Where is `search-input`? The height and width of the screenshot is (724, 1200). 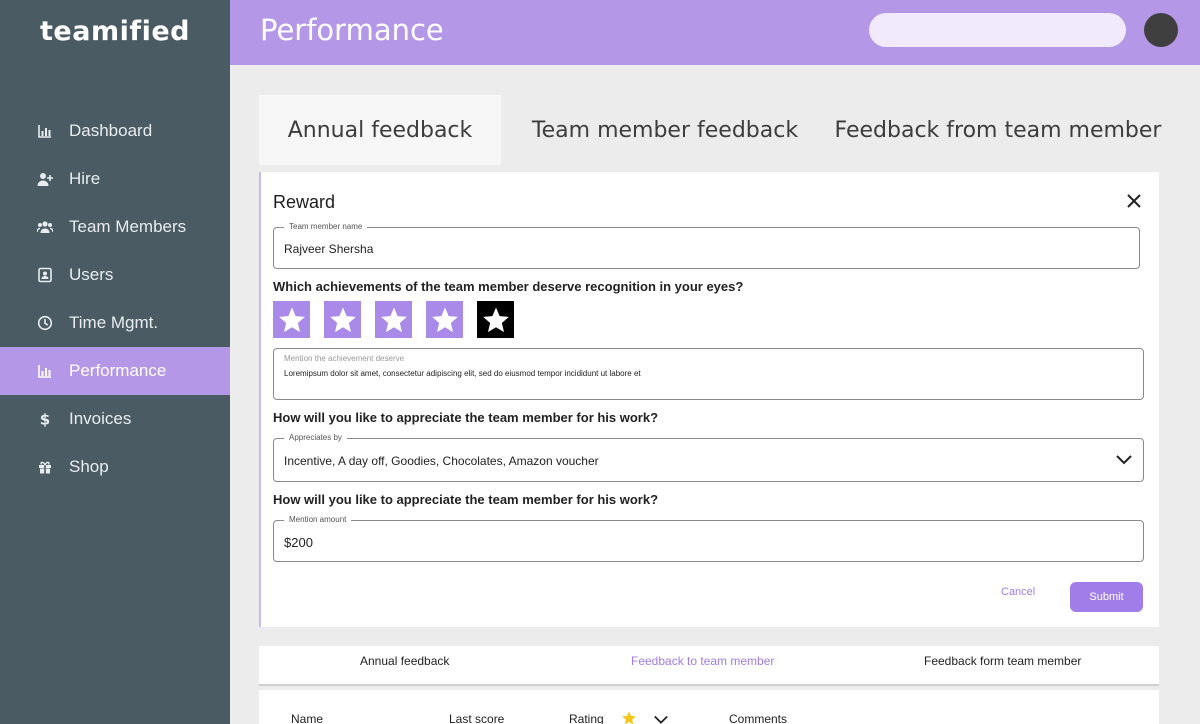
search-input is located at coordinates (997, 30).